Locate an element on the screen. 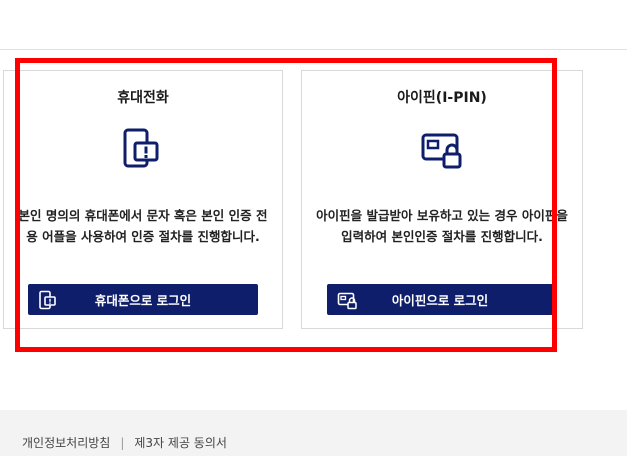 This screenshot has width=627, height=456. top-divider is located at coordinates (313, 49).